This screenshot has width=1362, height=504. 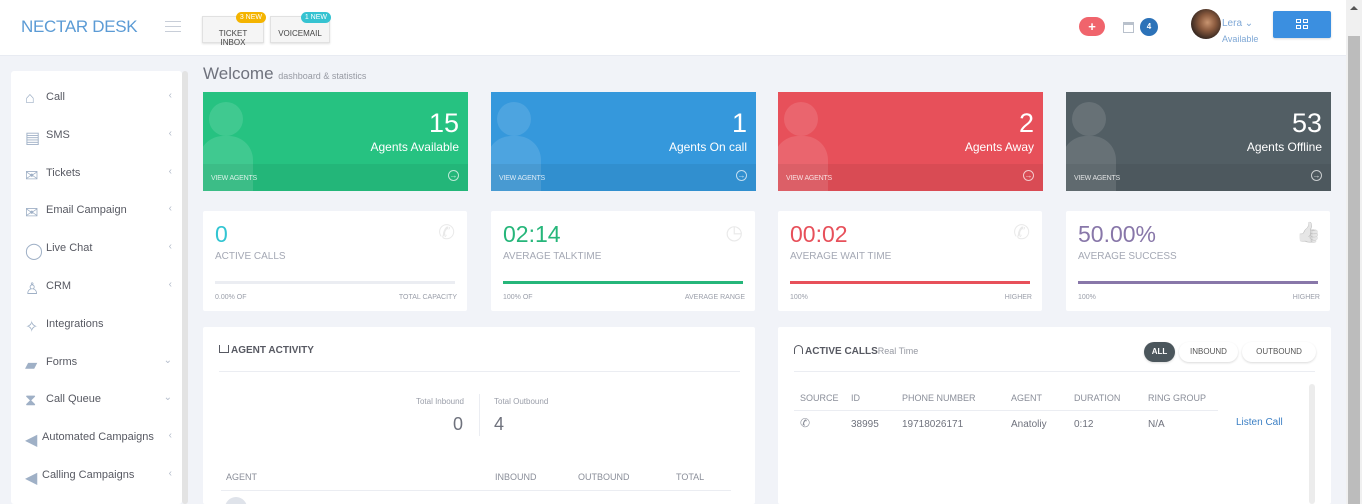 What do you see at coordinates (865, 424) in the screenshot?
I see `call-id: 38995` at bounding box center [865, 424].